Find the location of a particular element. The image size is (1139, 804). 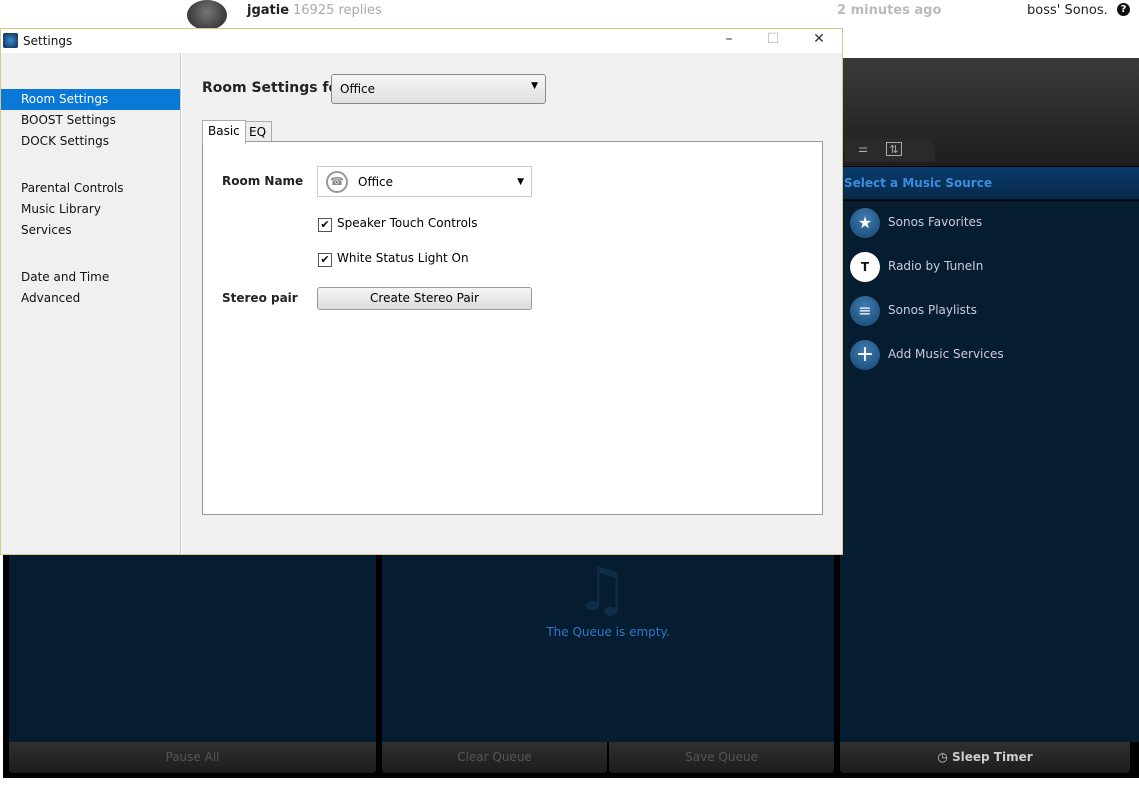

speaker-touch-controls-checkbox: ✔ is located at coordinates (325, 225).